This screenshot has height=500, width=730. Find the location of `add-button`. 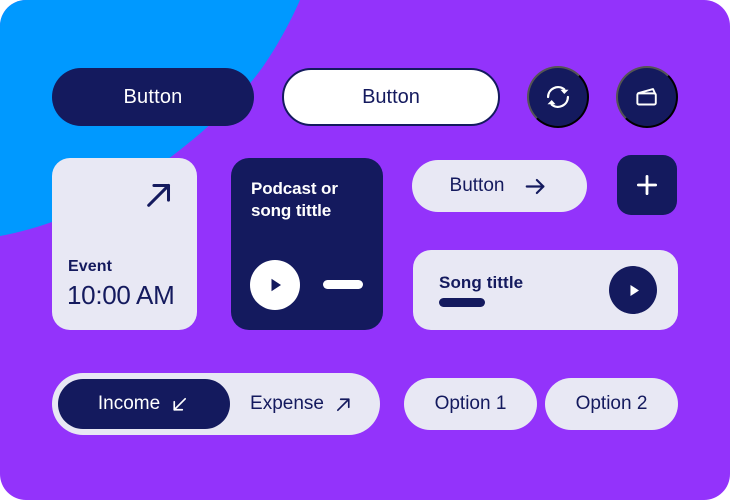

add-button is located at coordinates (647, 185).